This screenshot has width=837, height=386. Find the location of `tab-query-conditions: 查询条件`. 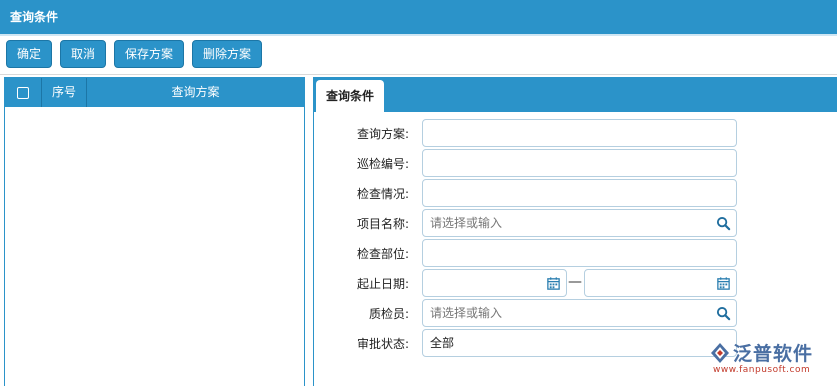

tab-query-conditions: 查询条件 is located at coordinates (350, 96).